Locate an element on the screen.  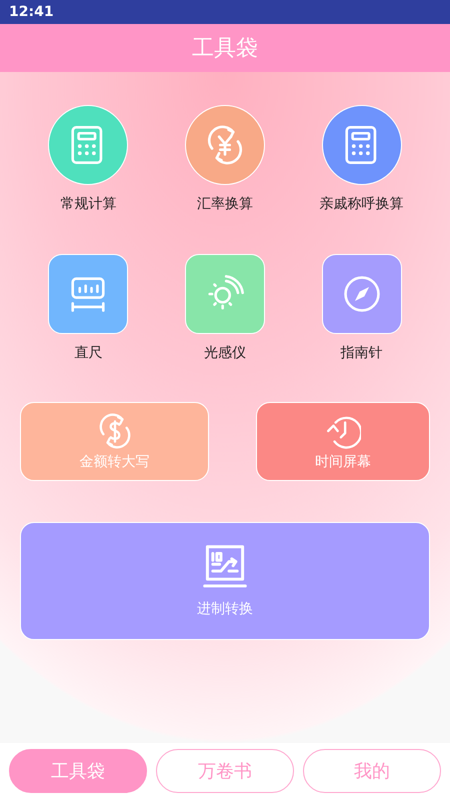
tool-card: 进制转换 is located at coordinates (225, 581).